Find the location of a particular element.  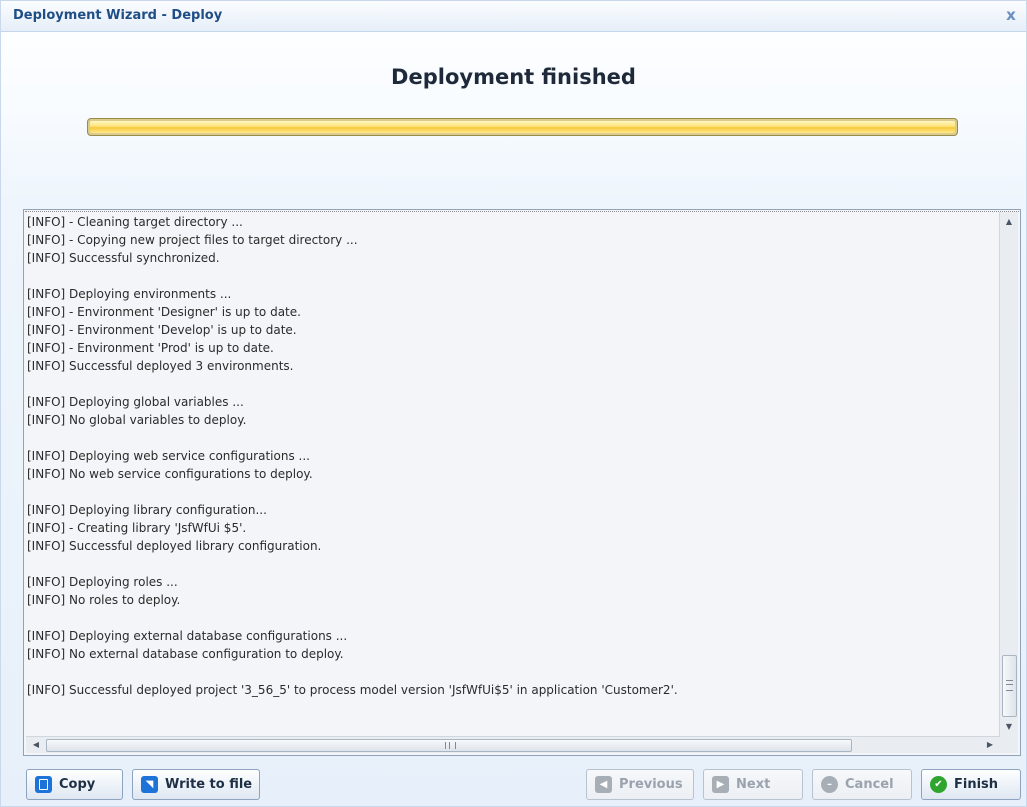

copy-button-label: Copy is located at coordinates (77, 784).